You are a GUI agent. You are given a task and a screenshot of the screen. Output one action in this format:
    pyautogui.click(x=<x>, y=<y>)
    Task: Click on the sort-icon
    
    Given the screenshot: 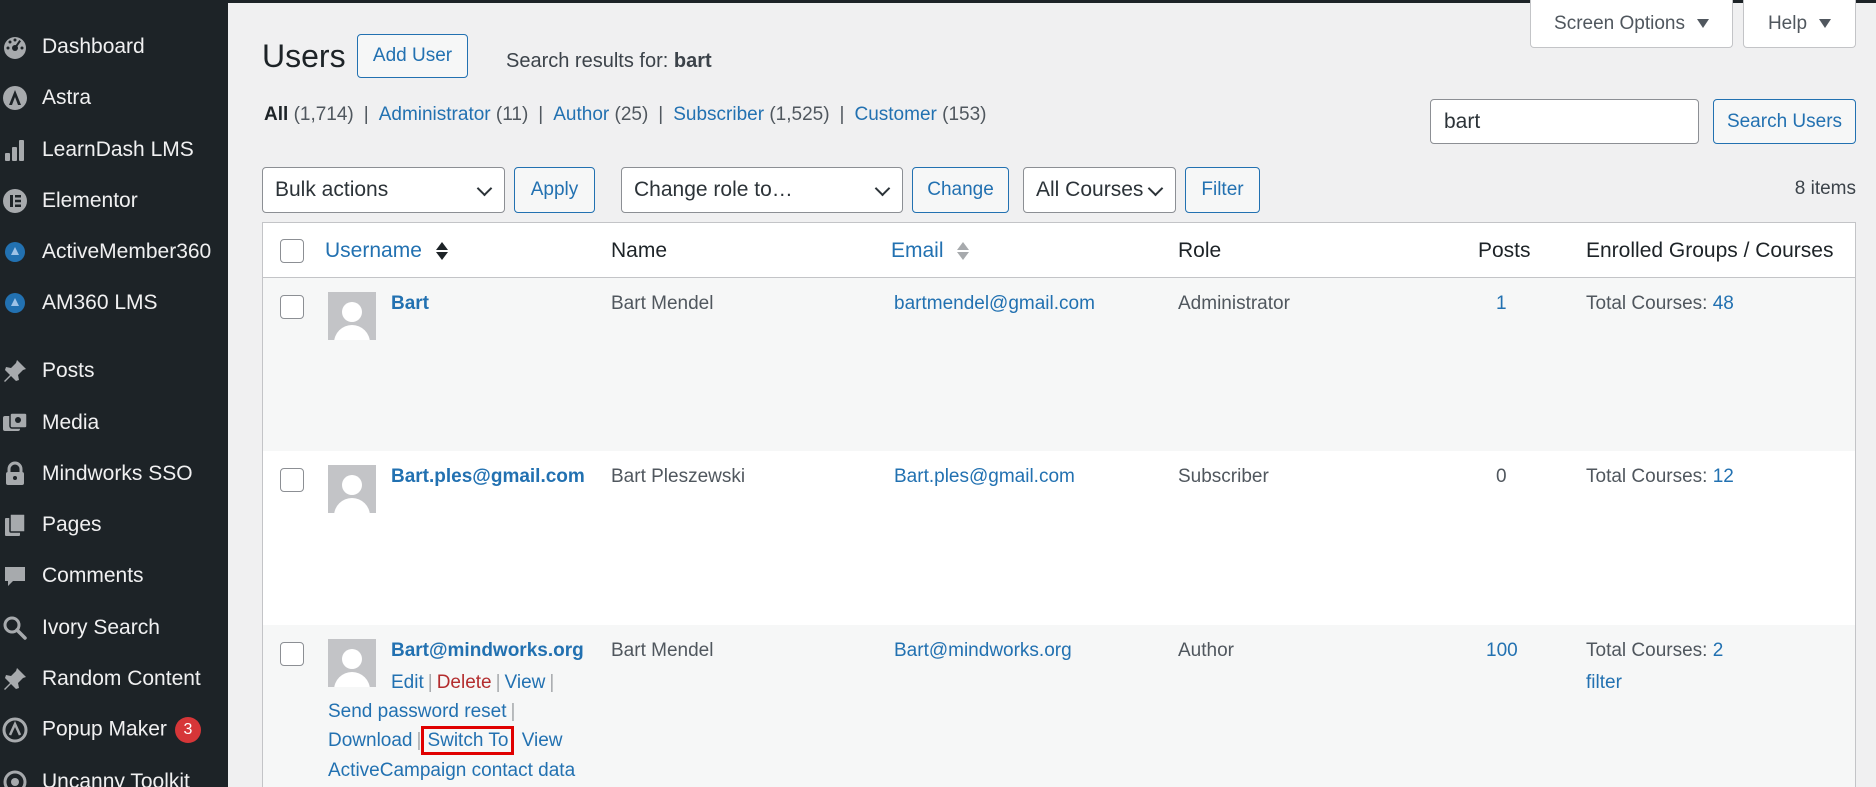 What is the action you would take?
    pyautogui.click(x=441, y=251)
    